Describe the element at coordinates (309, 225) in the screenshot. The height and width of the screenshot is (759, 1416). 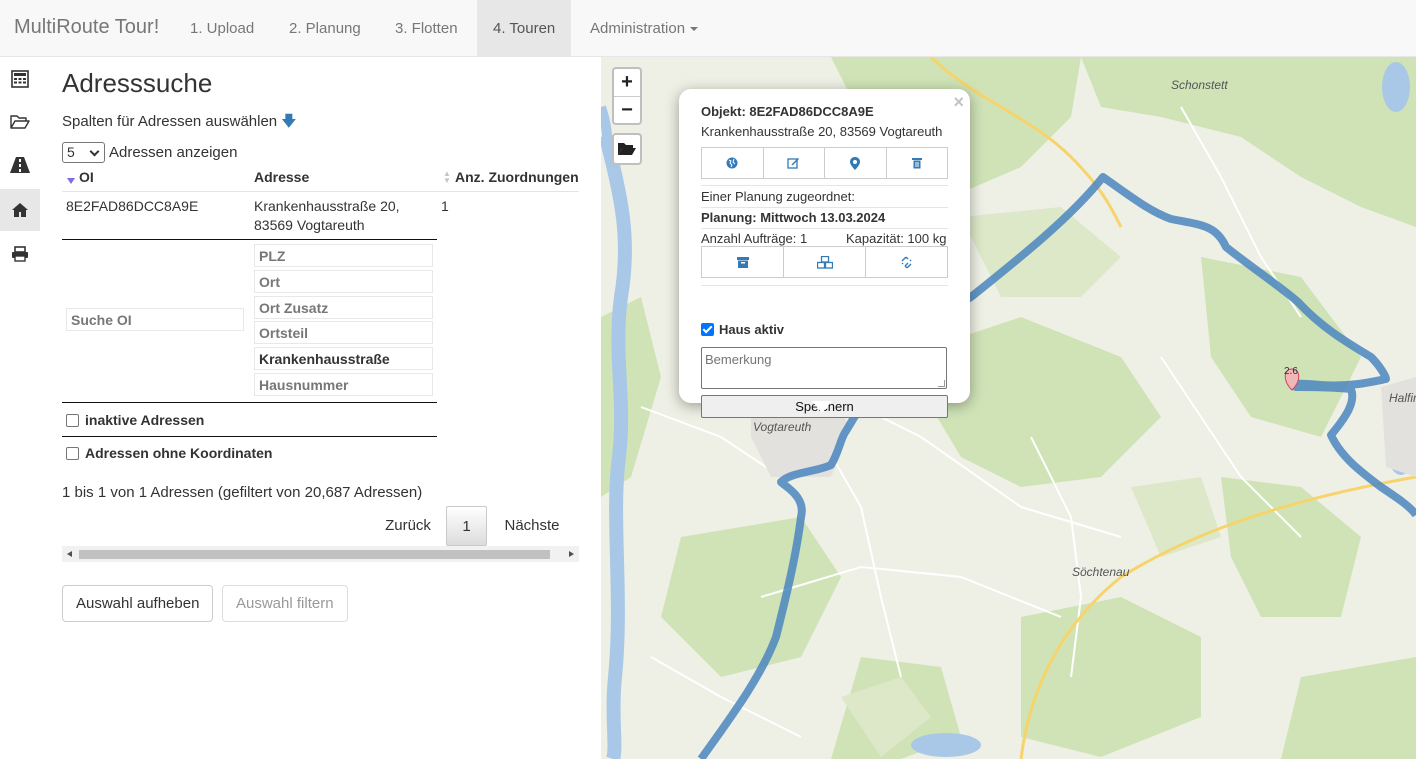
I see `cell-address-line2: 83569 Vogtareuth` at that location.